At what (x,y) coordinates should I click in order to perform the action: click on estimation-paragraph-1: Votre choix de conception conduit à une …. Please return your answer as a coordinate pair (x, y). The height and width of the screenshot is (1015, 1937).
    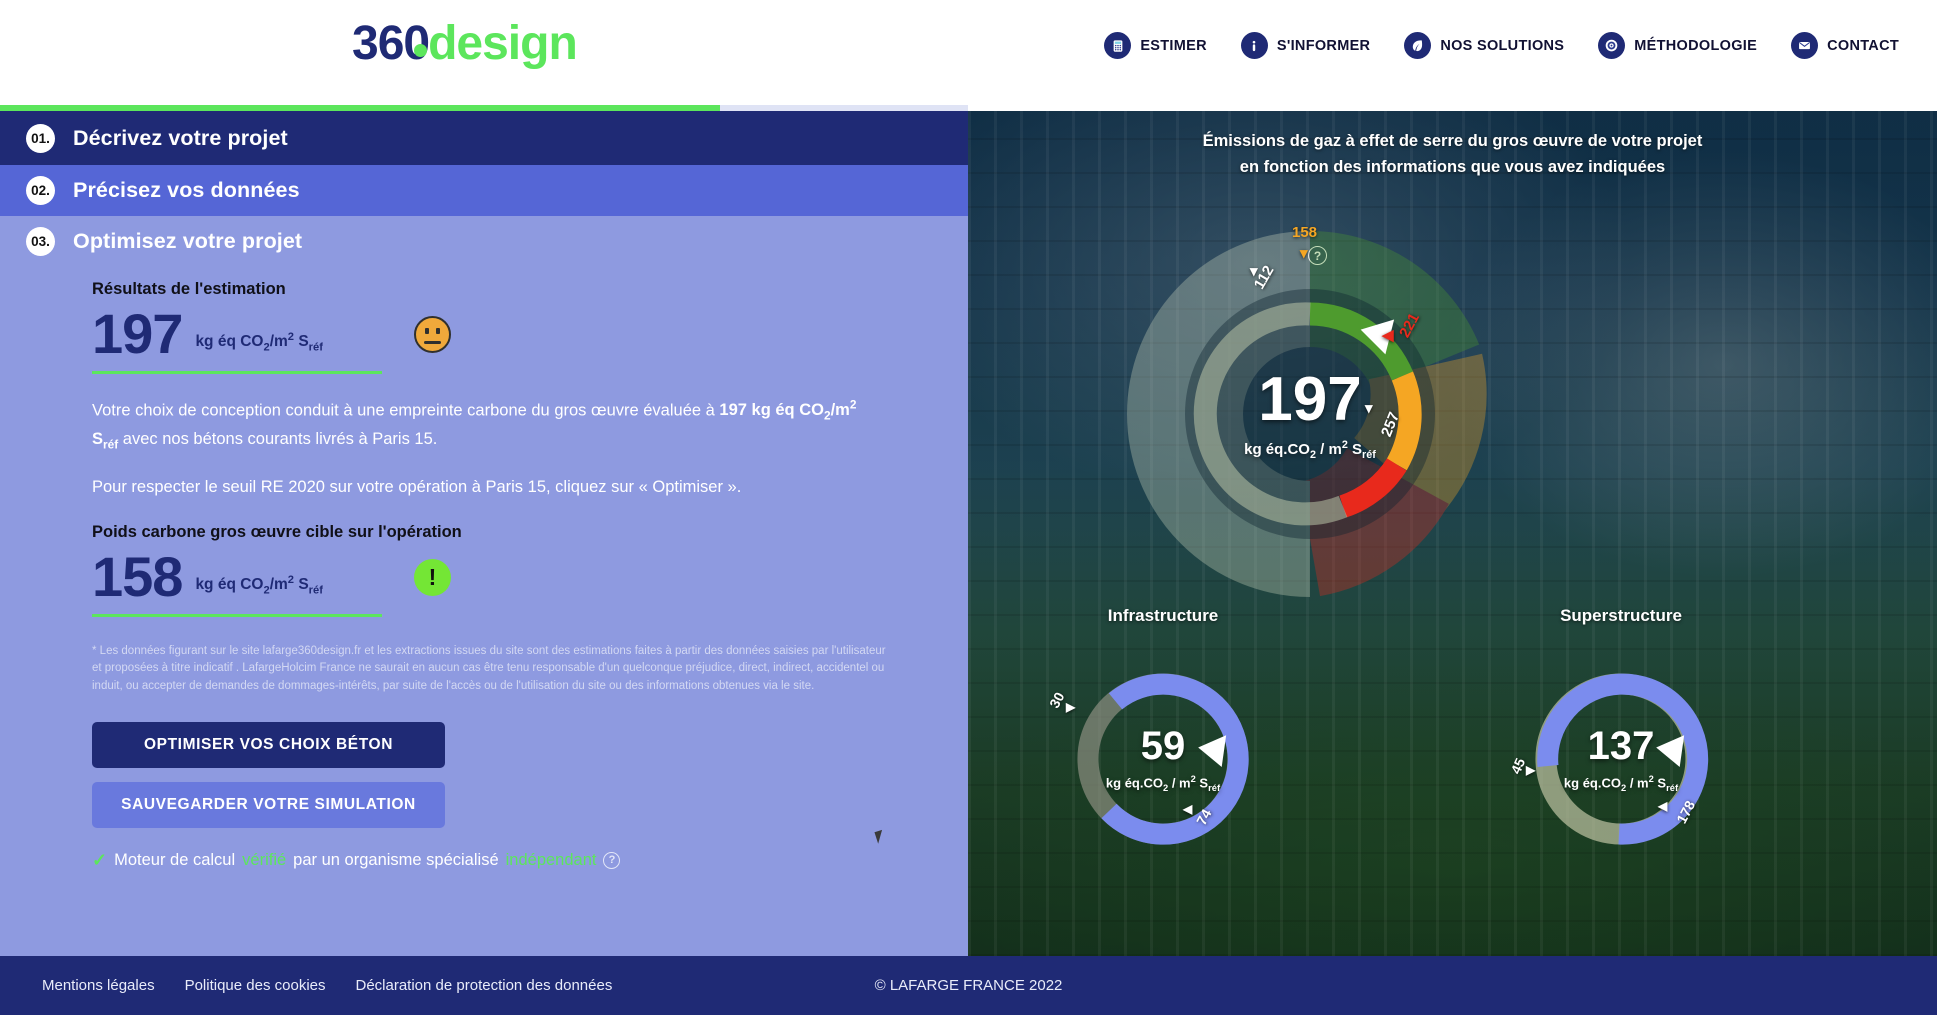
    Looking at the image, I should click on (484, 425).